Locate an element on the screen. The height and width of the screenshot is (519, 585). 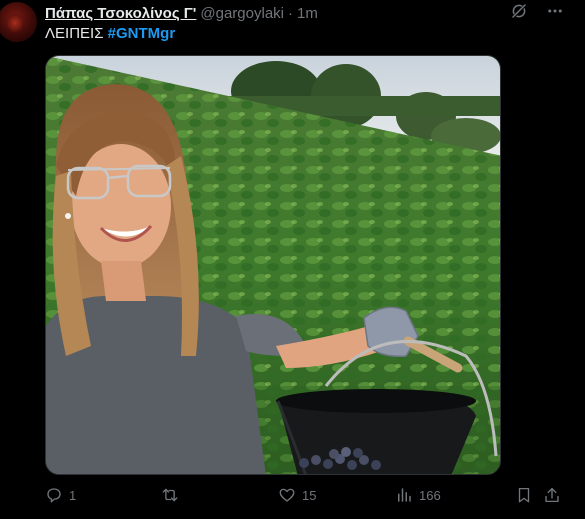
more-options-icon is located at coordinates (555, 11).